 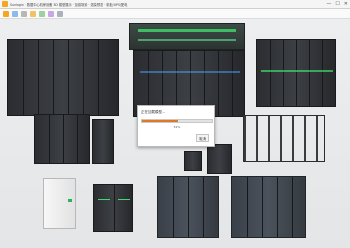 What do you see at coordinates (188, 207) in the screenshot?
I see `battery-rack-group-a` at bounding box center [188, 207].